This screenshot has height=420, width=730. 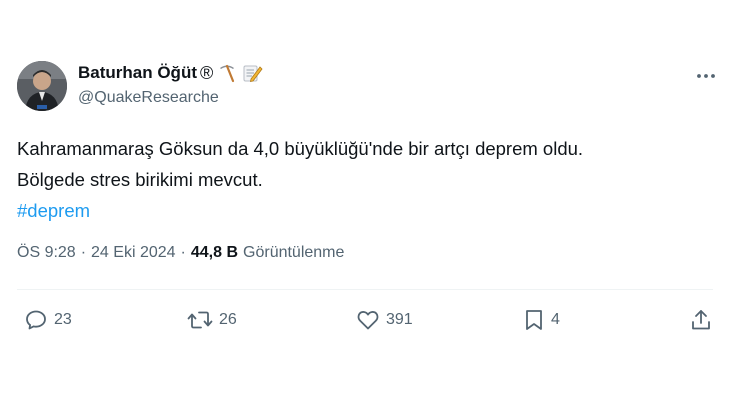 What do you see at coordinates (63, 319) in the screenshot?
I see `reply-count: 23` at bounding box center [63, 319].